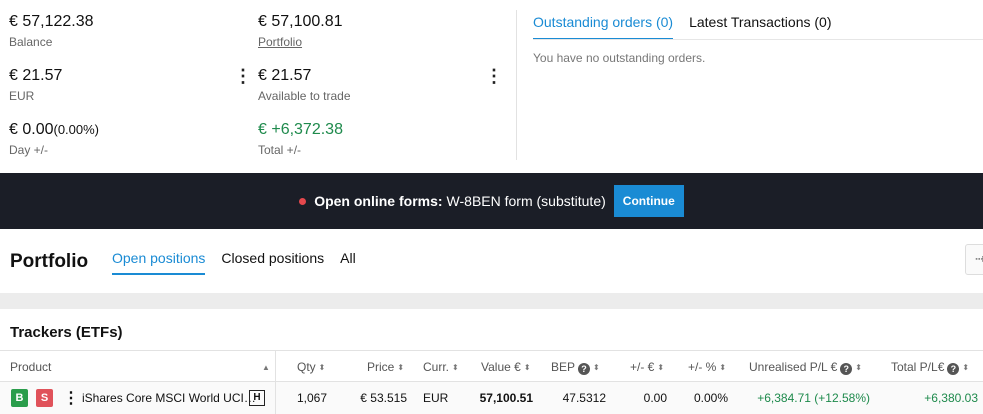 This screenshot has height=414, width=983. I want to click on day-stat: € 0.00(0.00%) Day +/-, so click(54, 138).